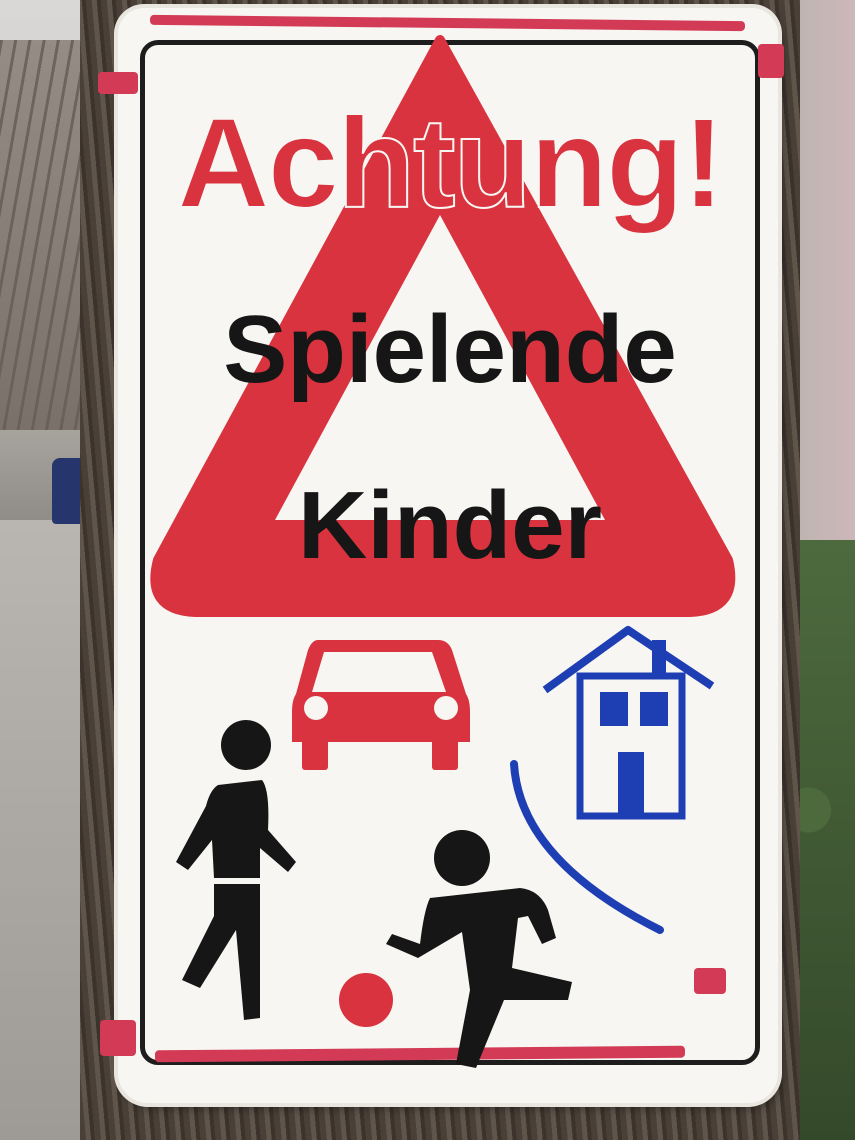 This screenshot has width=855, height=1140. What do you see at coordinates (451, 163) in the screenshot?
I see `sign-heading: Achtung!` at bounding box center [451, 163].